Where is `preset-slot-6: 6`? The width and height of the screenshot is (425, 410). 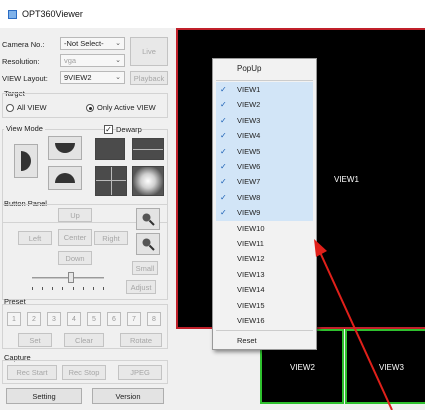
preset-slot-6: 6 is located at coordinates (114, 319).